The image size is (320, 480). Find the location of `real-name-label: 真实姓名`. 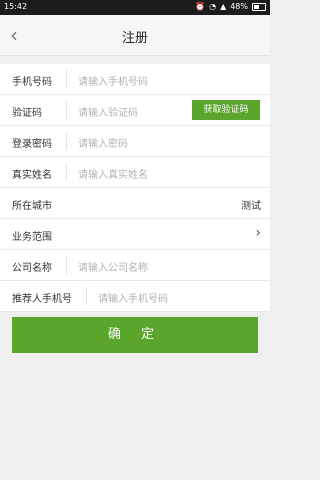

real-name-label: 真实姓名 is located at coordinates (32, 175).